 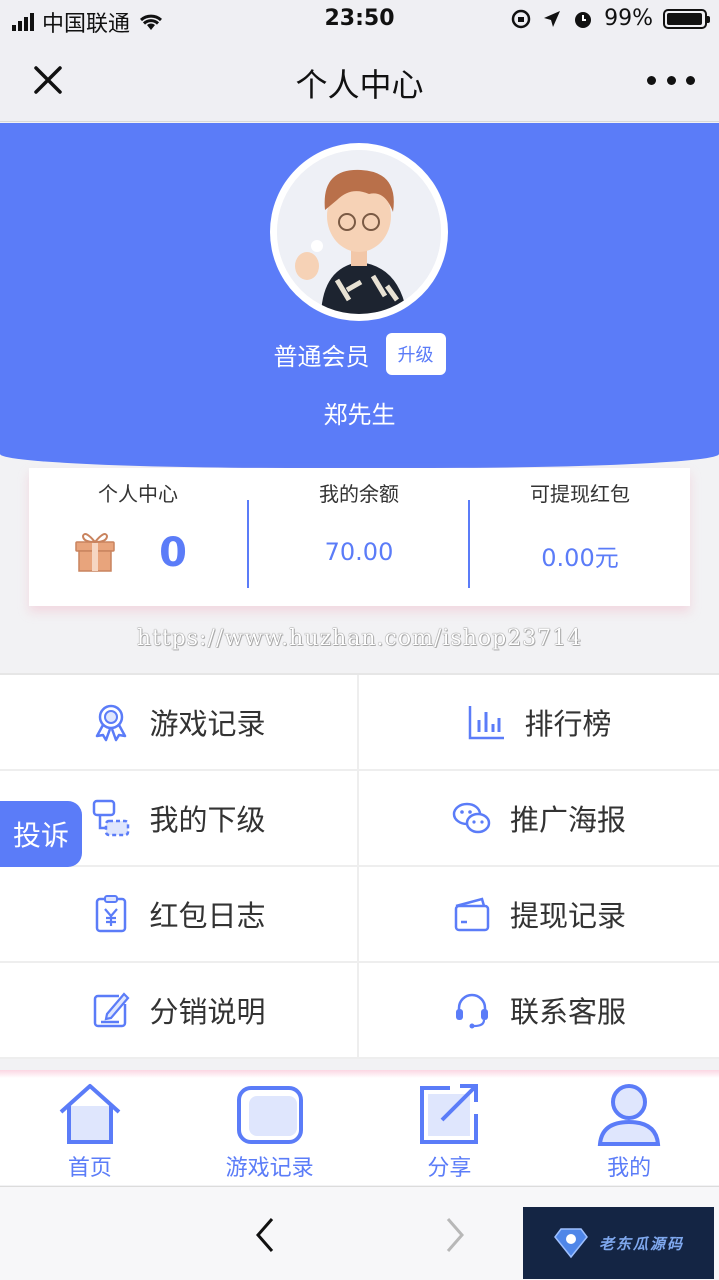 I want to click on brand-logo: 老东瓜源码, so click(x=618, y=1243).